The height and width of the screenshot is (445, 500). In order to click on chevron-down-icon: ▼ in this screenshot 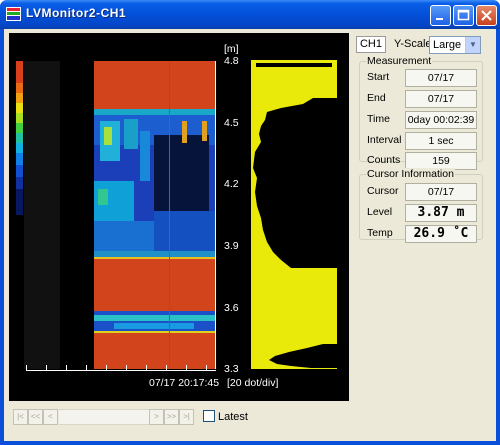, I will do `click(472, 45)`.